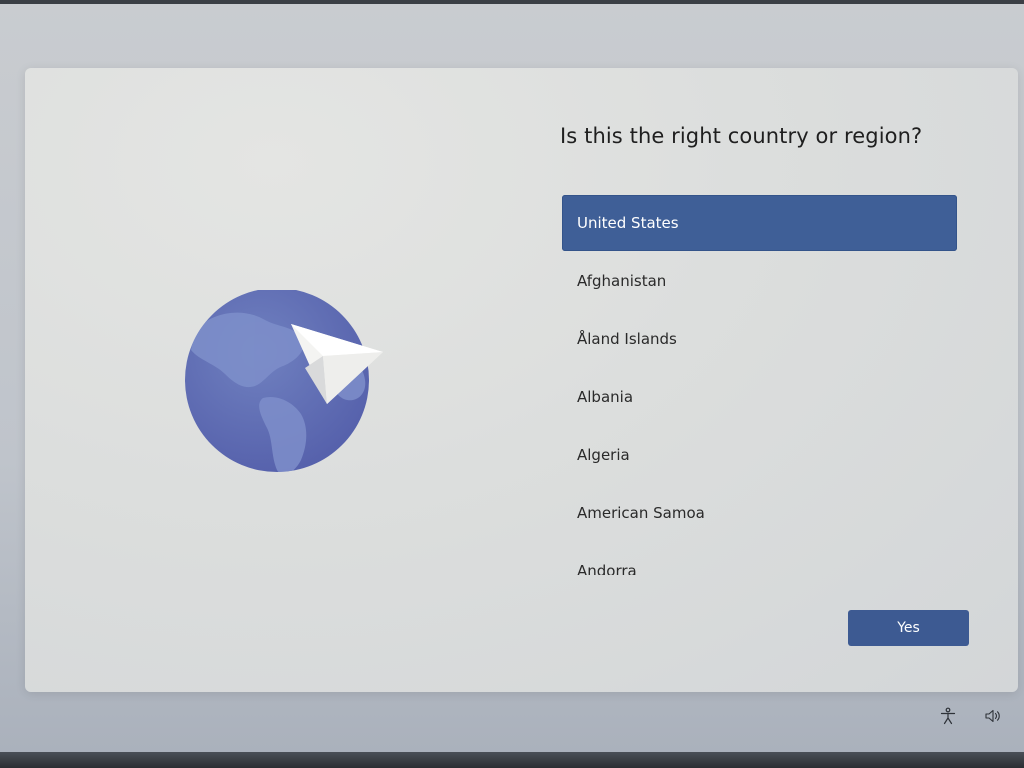 This screenshot has width=1024, height=768. What do you see at coordinates (759, 513) in the screenshot?
I see `country-item-american-samoa: American Samoa` at bounding box center [759, 513].